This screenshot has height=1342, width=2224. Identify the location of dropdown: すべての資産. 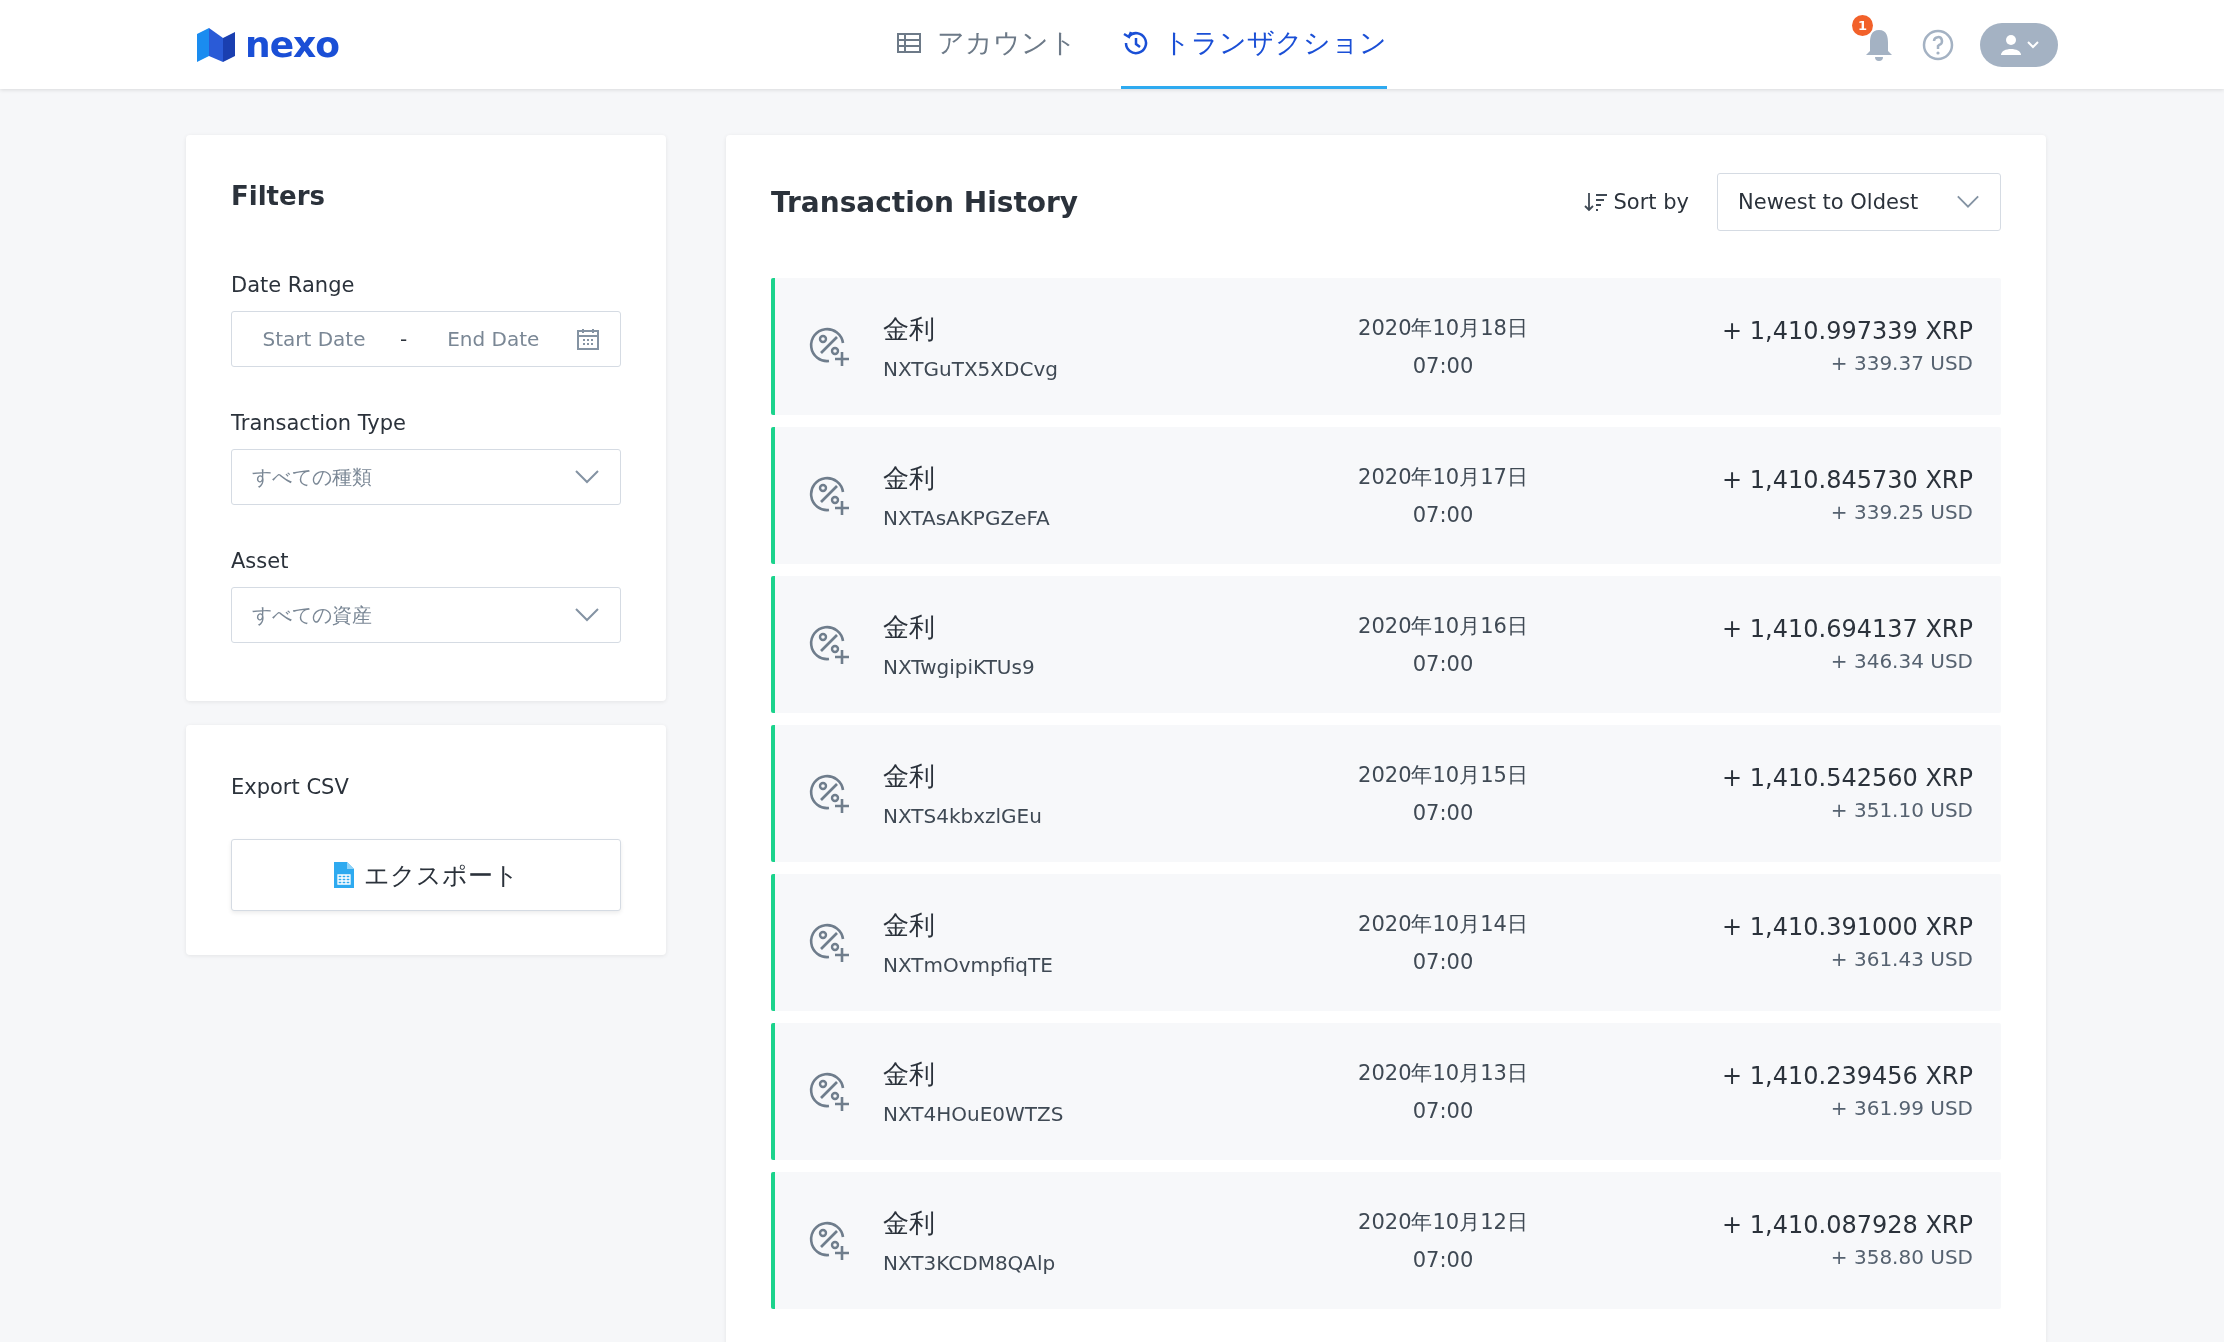
(426, 615).